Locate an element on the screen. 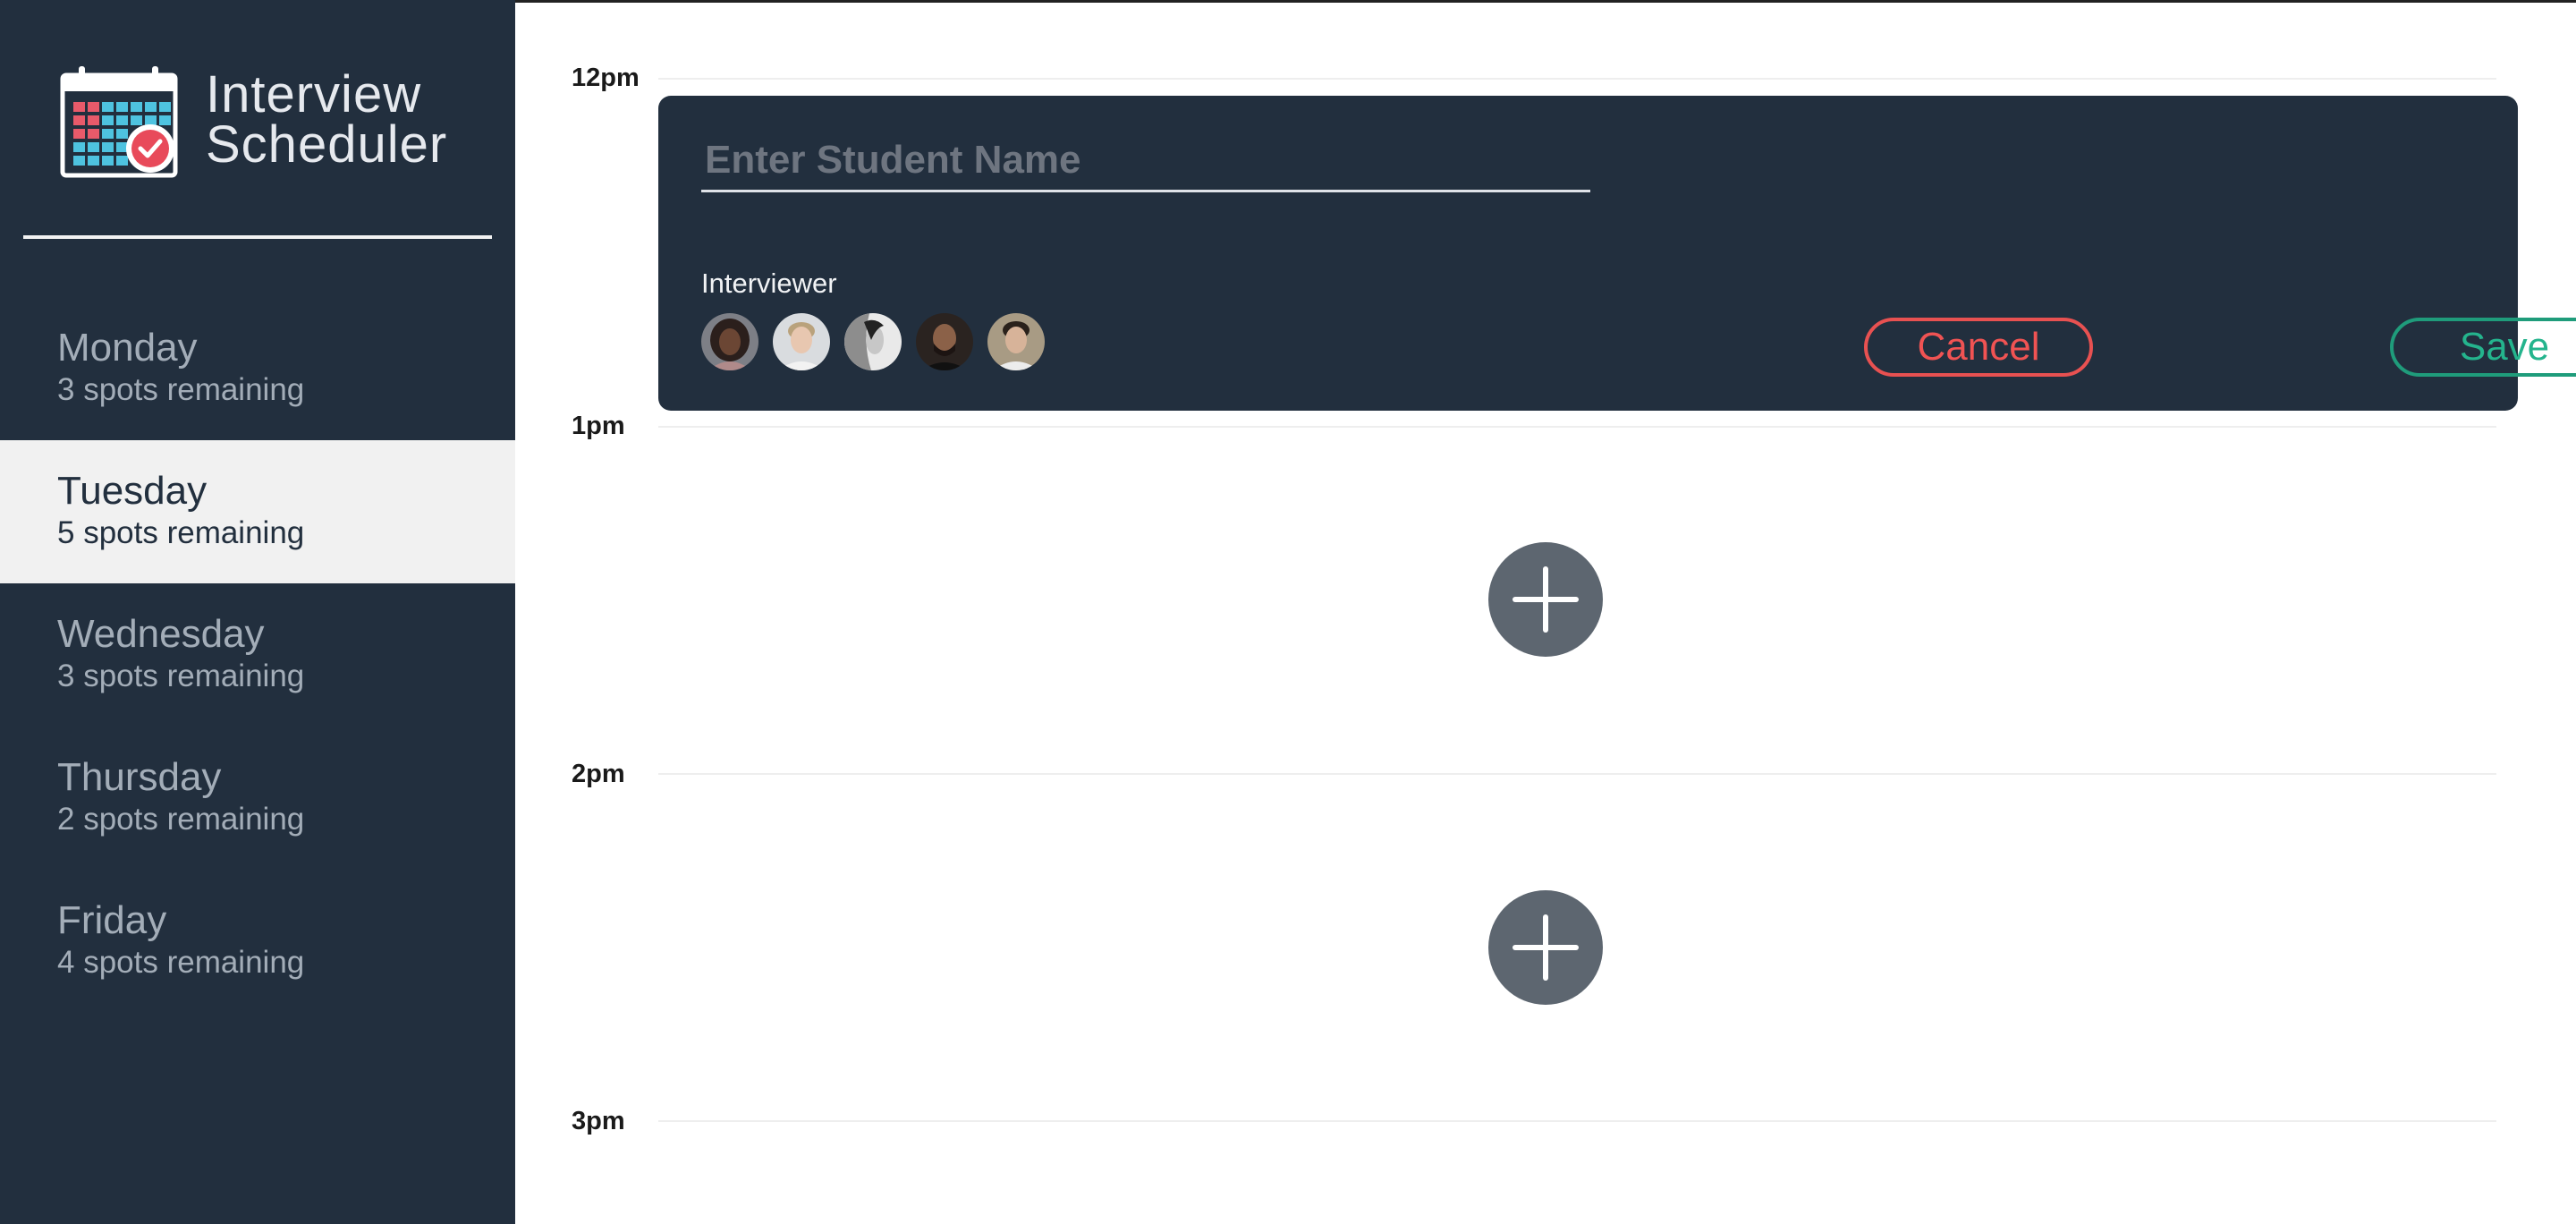 This screenshot has width=2576, height=1224. day-item-friday: Friday 4 spots remaining is located at coordinates (257, 941).